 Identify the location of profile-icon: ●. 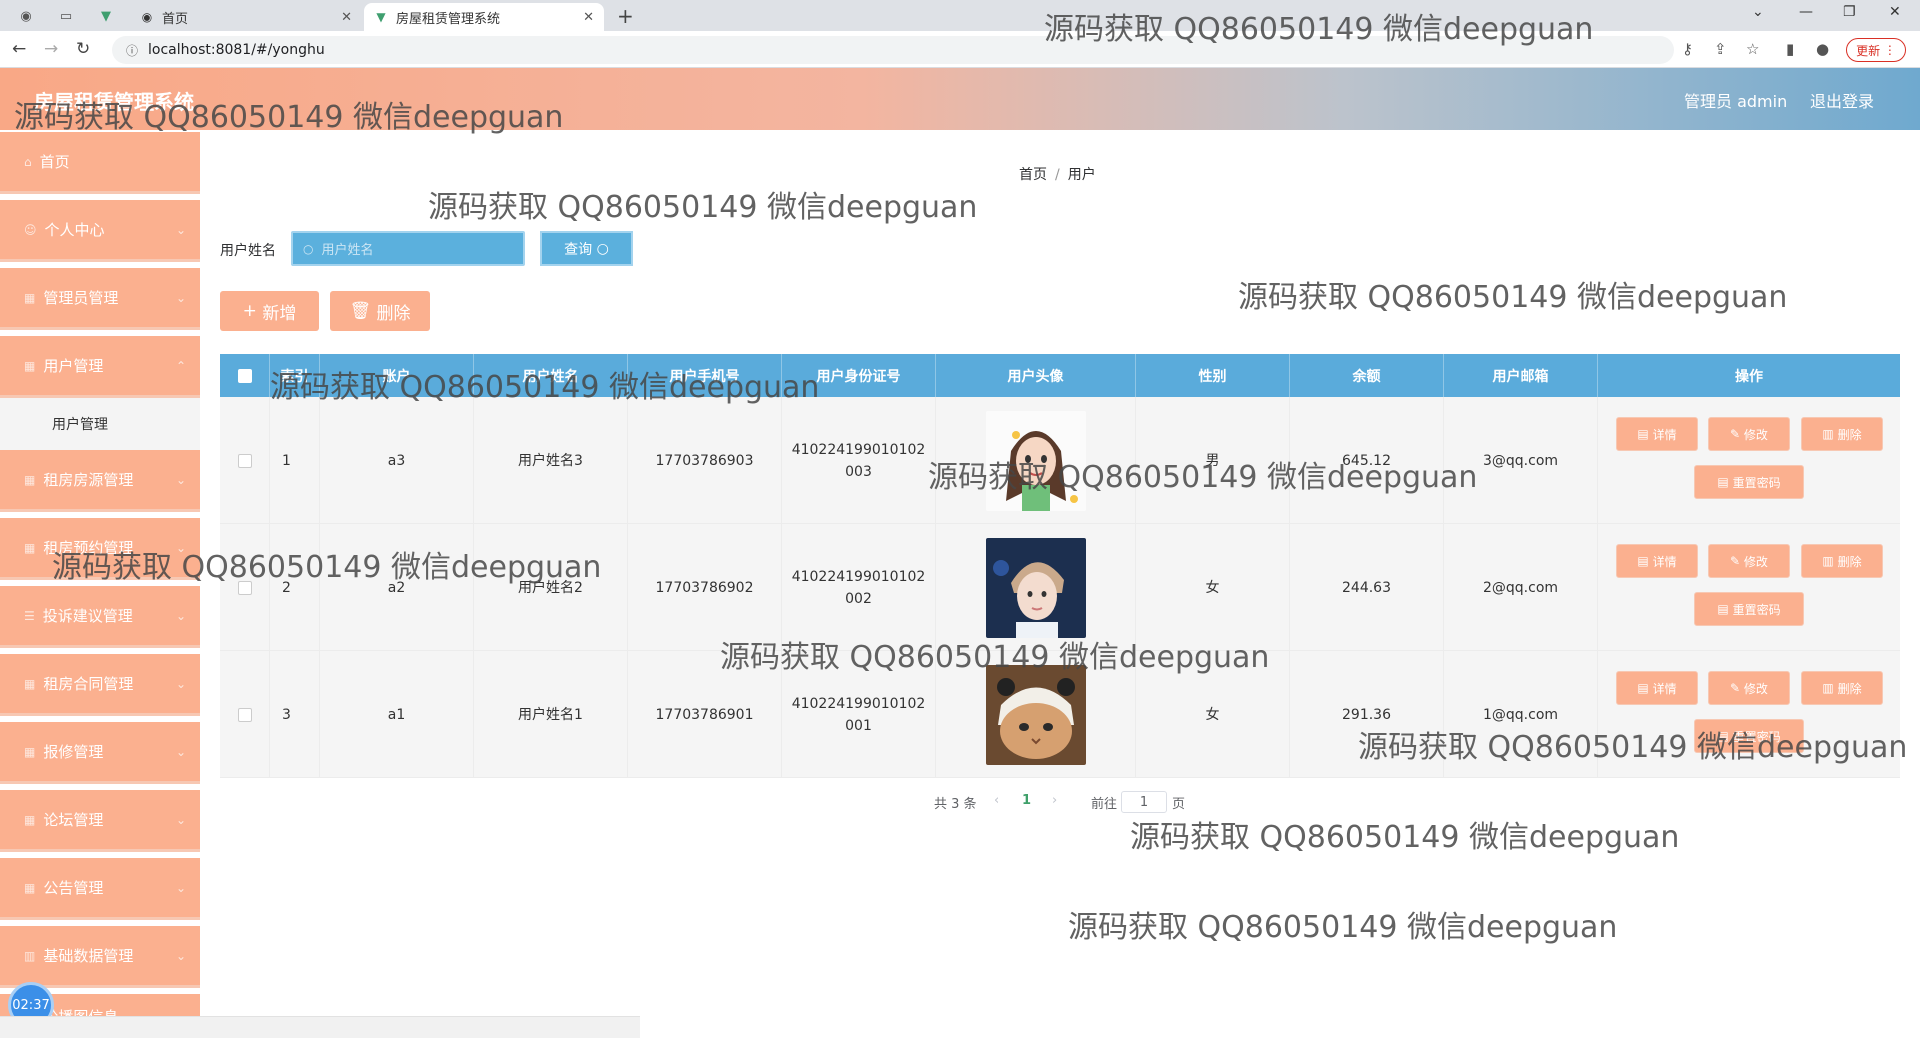
(1822, 49).